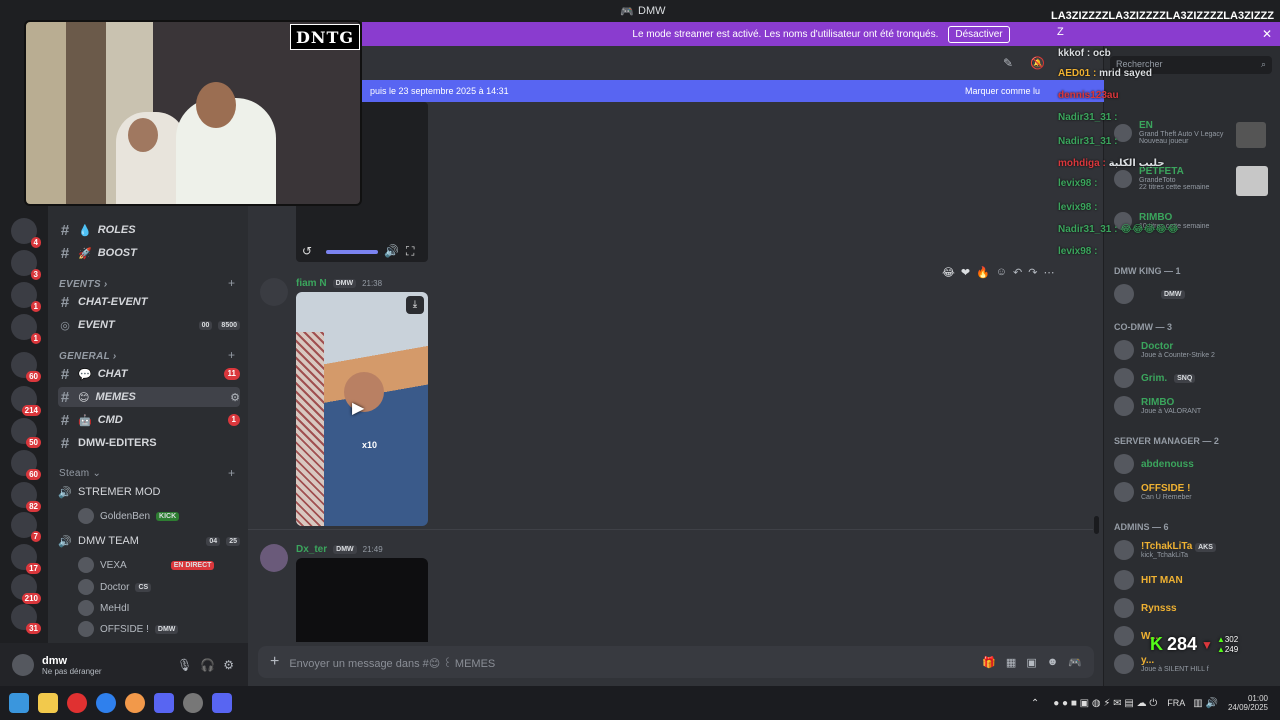 The width and height of the screenshot is (1280, 720). I want to click on category-steam: Steam ⌄, so click(80, 473).